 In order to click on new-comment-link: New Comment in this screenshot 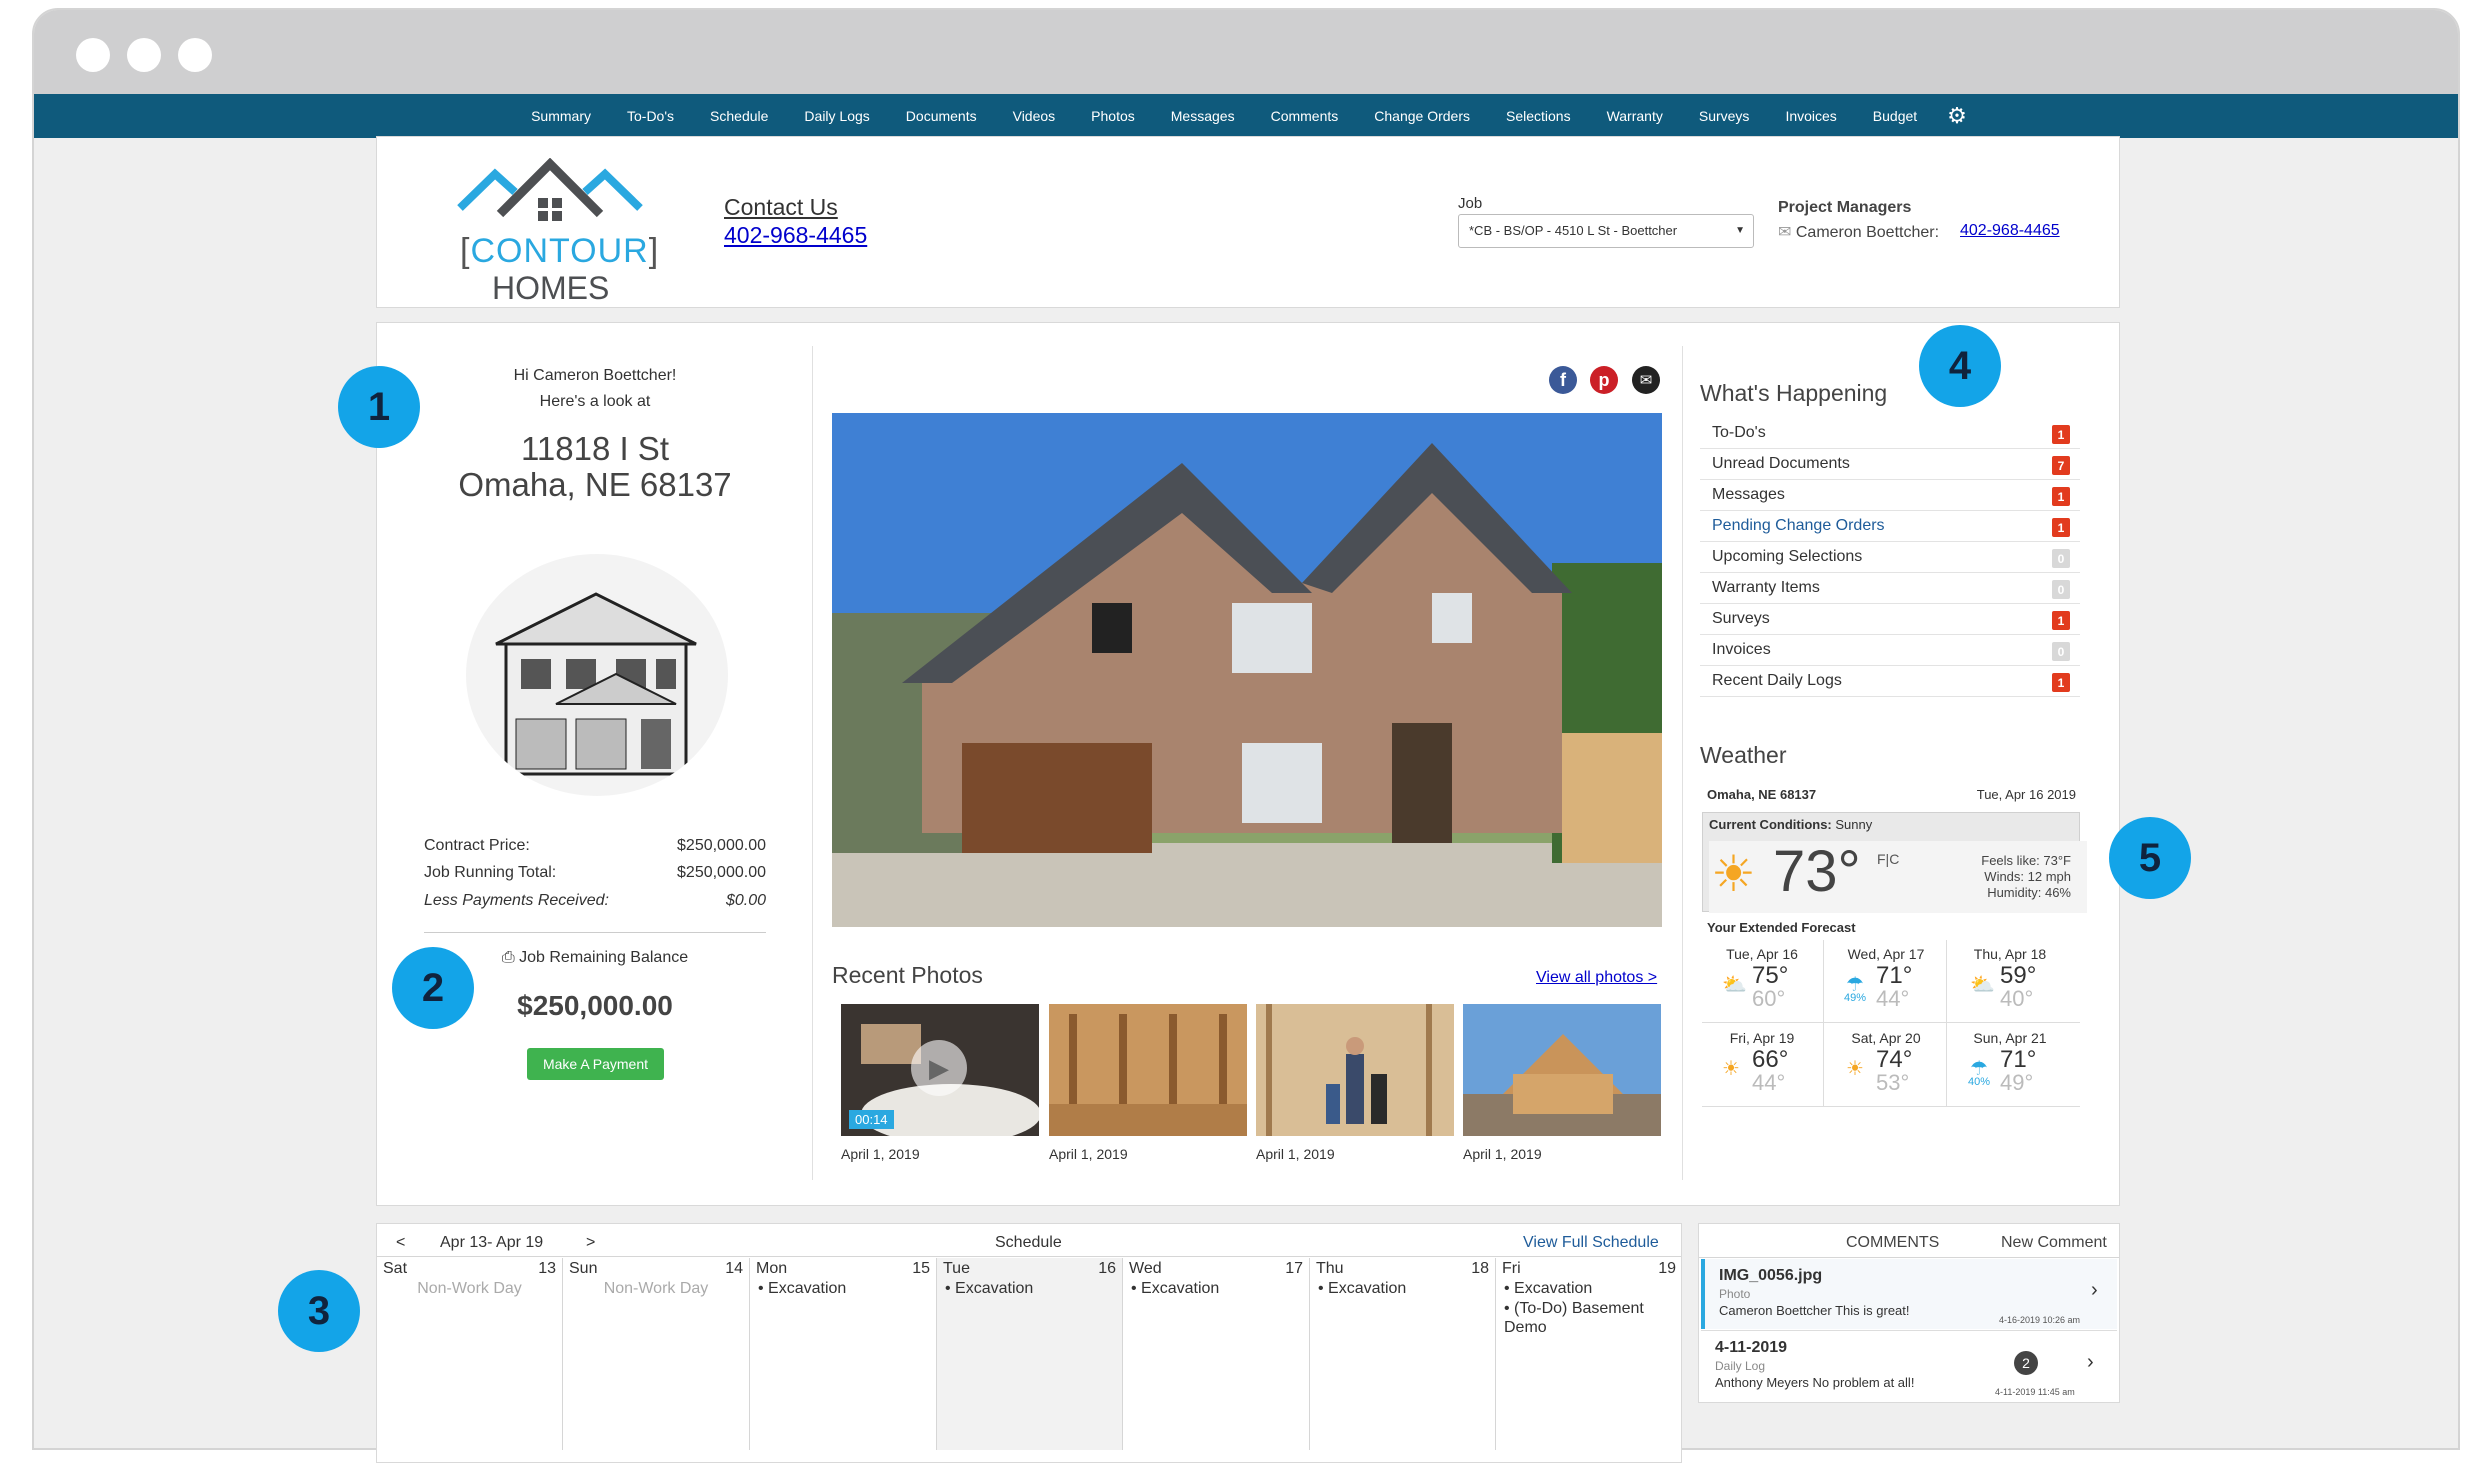, I will do `click(2054, 1243)`.